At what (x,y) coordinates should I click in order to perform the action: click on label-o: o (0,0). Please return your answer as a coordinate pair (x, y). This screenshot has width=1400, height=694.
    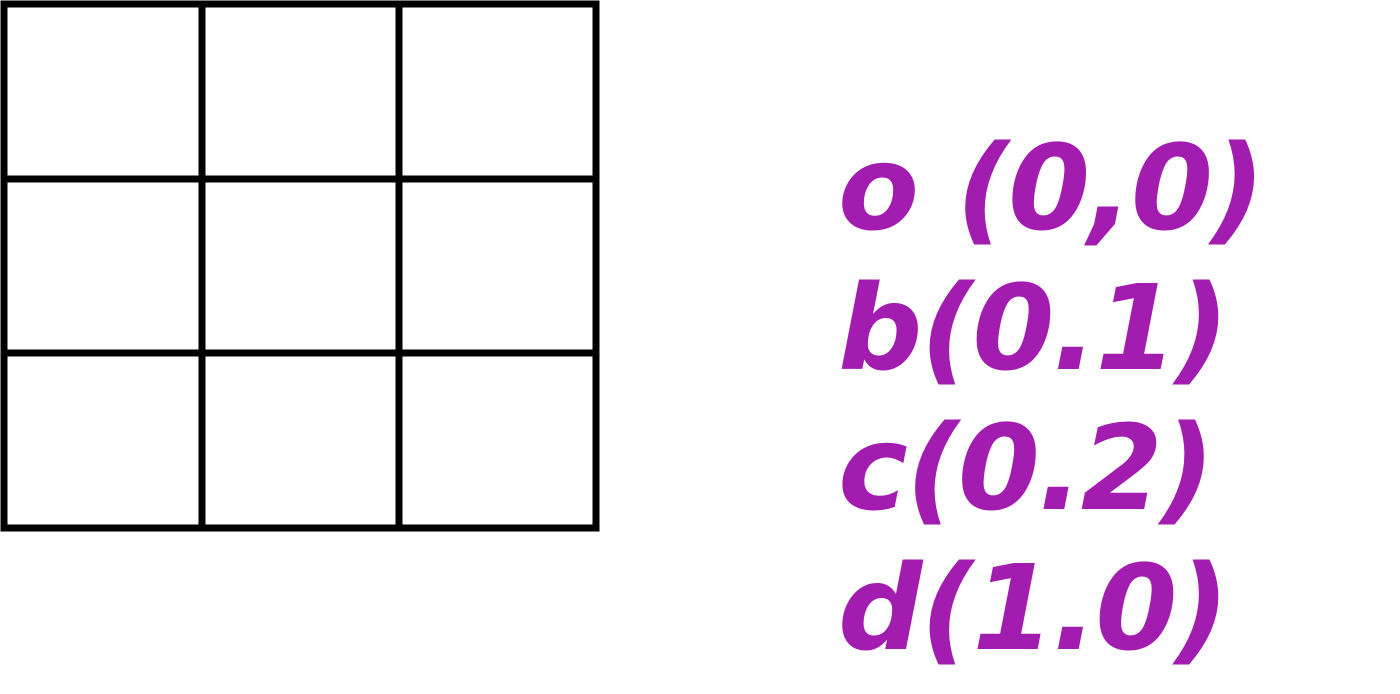
    Looking at the image, I should click on (1051, 188).